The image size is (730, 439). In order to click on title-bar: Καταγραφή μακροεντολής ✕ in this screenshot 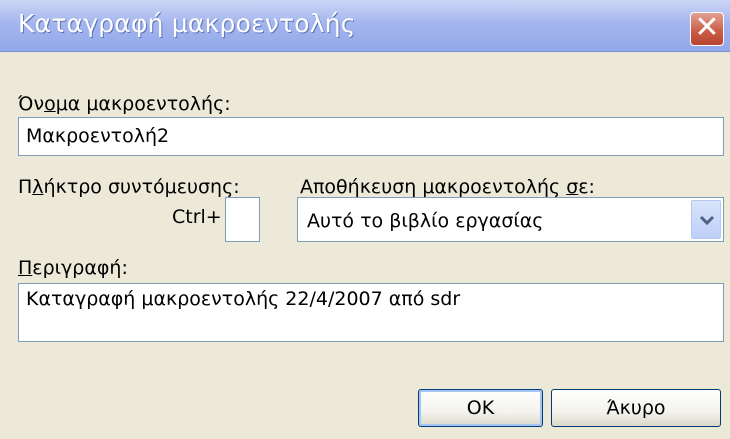, I will do `click(365, 26)`.